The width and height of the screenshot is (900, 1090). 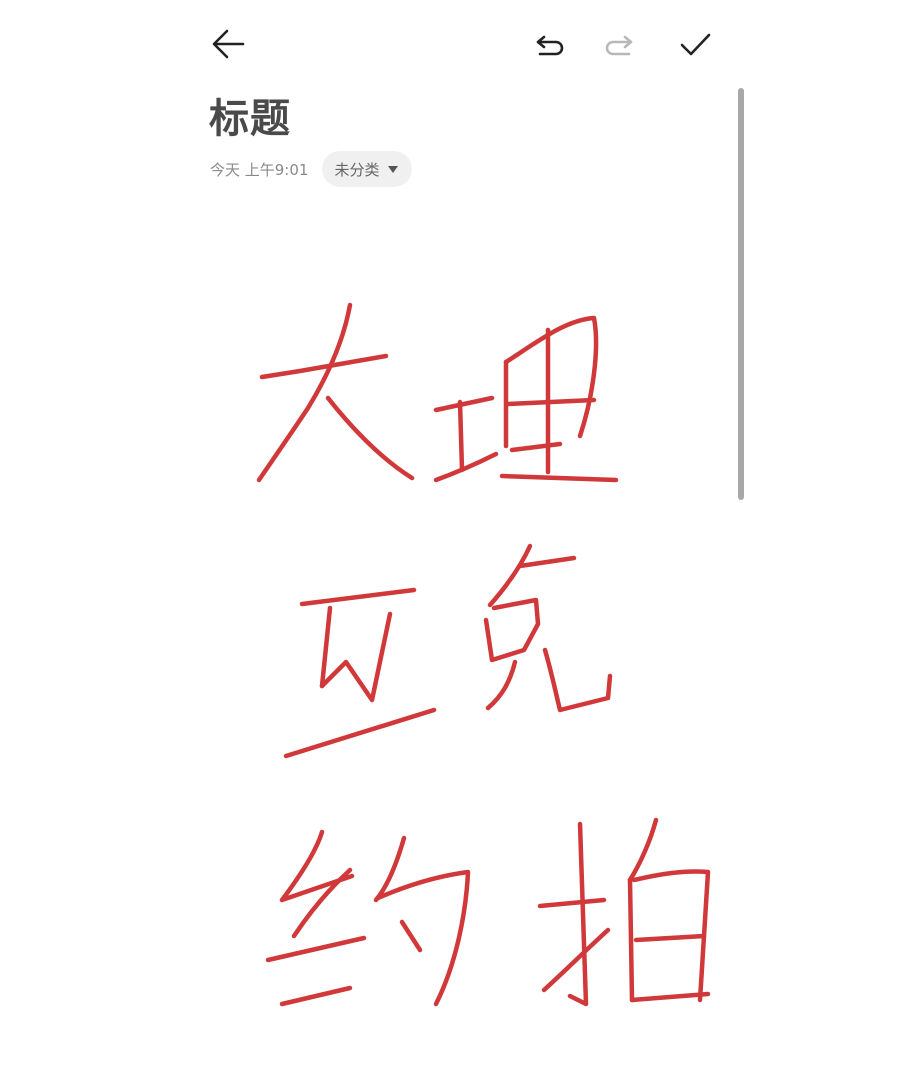 I want to click on note-meta: 今天 上午9:01 未分类, so click(x=311, y=169).